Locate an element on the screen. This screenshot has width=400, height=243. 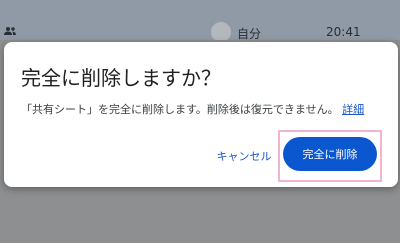
timestamp: 20:41 is located at coordinates (343, 32).